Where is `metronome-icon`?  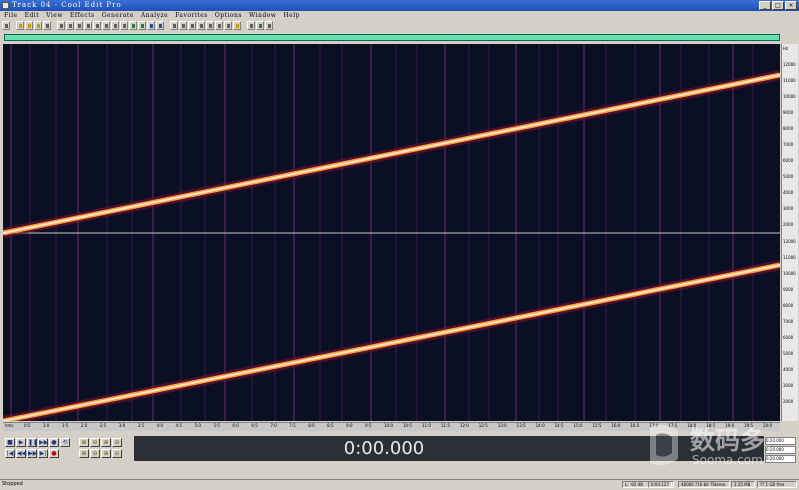
metronome-icon is located at coordinates (228, 25).